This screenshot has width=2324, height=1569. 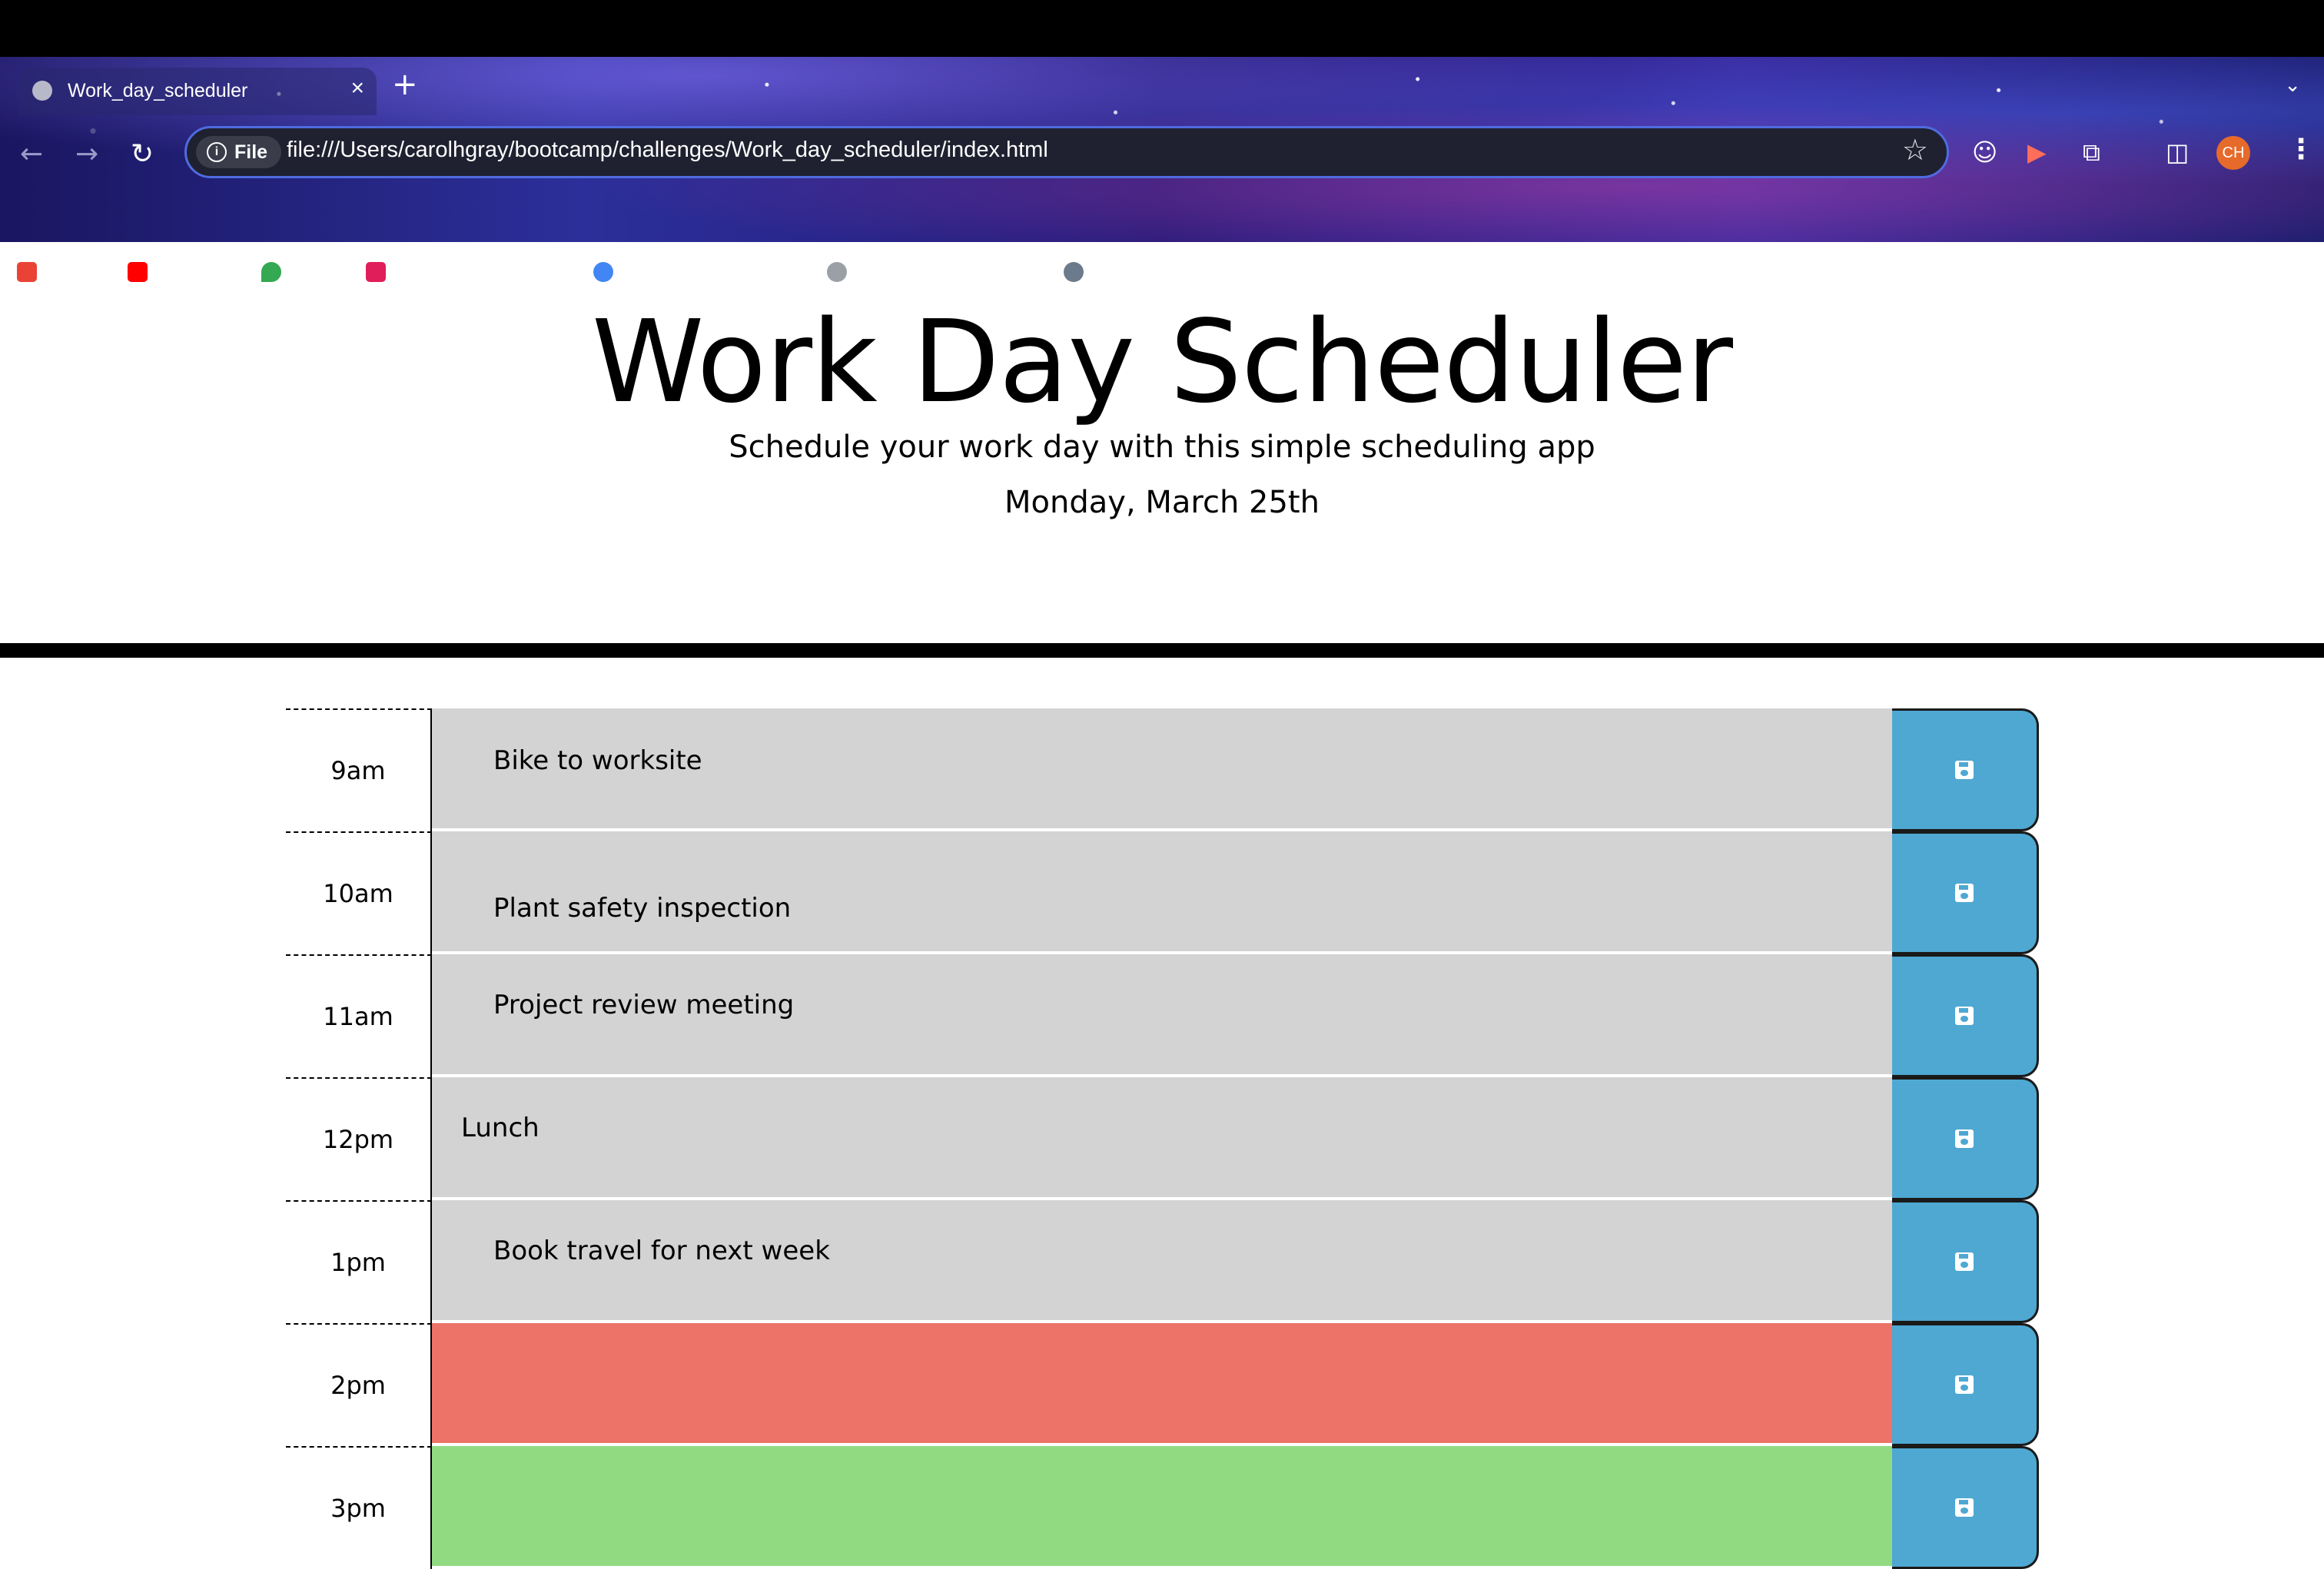 I want to click on tab-list-chevron-icon: ⌄, so click(x=2292, y=85).